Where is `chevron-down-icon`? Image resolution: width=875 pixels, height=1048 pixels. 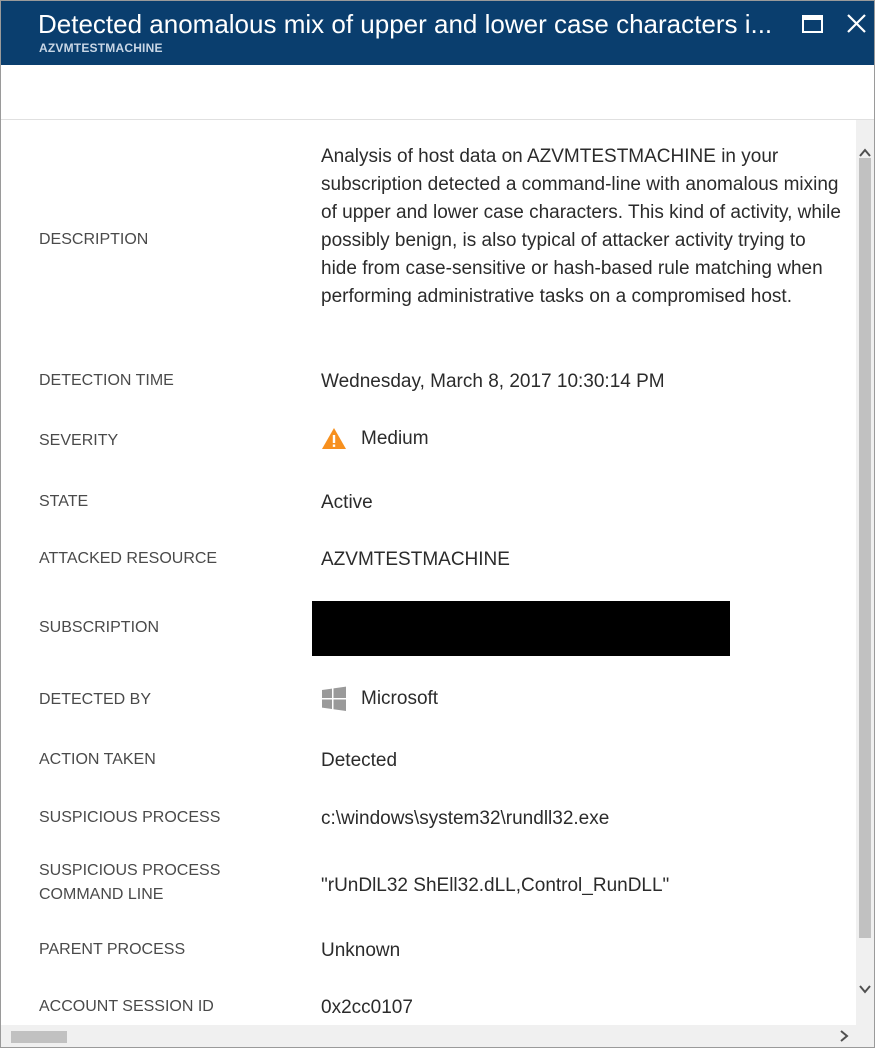
chevron-down-icon is located at coordinates (865, 989).